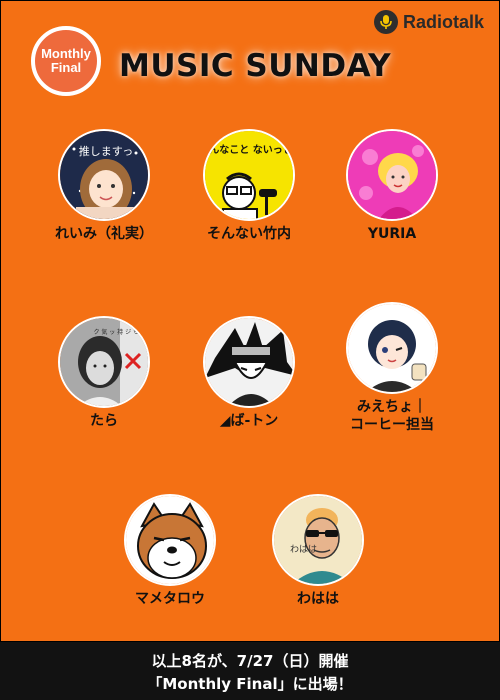  What do you see at coordinates (392, 234) in the screenshot?
I see `member-name: YURIA` at bounding box center [392, 234].